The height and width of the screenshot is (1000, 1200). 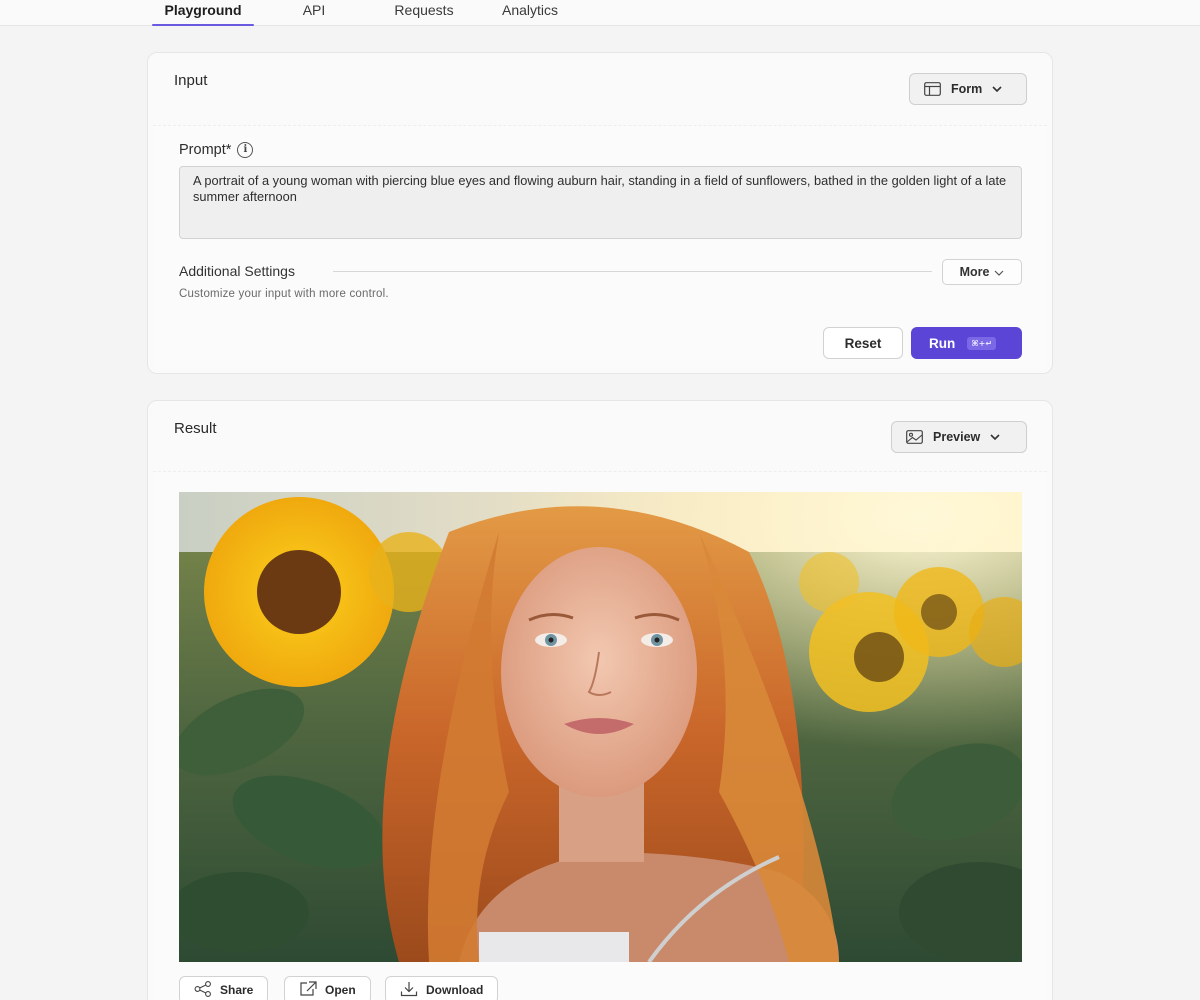 I want to click on download-icon, so click(x=409, y=990).